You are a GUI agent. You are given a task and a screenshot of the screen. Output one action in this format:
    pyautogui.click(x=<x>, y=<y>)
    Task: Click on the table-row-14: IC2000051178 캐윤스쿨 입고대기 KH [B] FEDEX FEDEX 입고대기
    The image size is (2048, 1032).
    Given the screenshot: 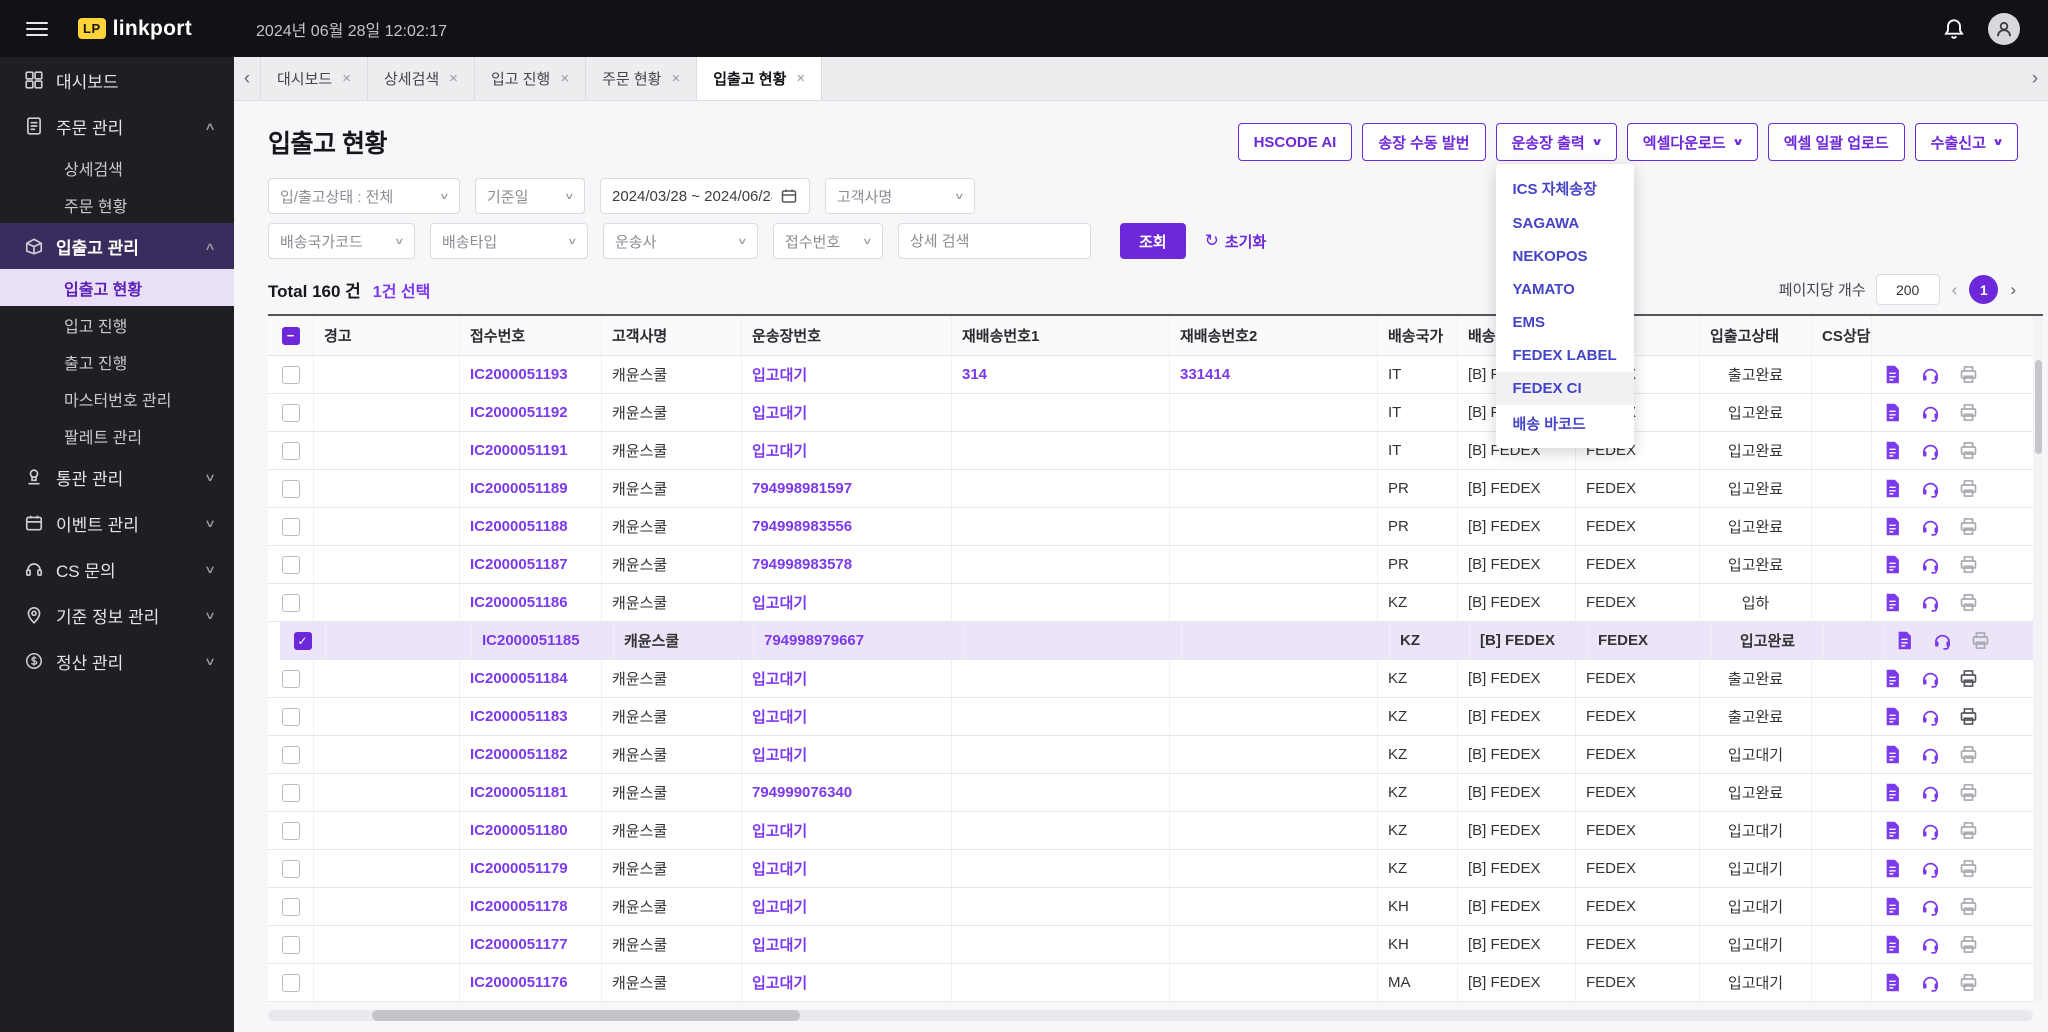 What is the action you would take?
    pyautogui.click(x=1155, y=907)
    